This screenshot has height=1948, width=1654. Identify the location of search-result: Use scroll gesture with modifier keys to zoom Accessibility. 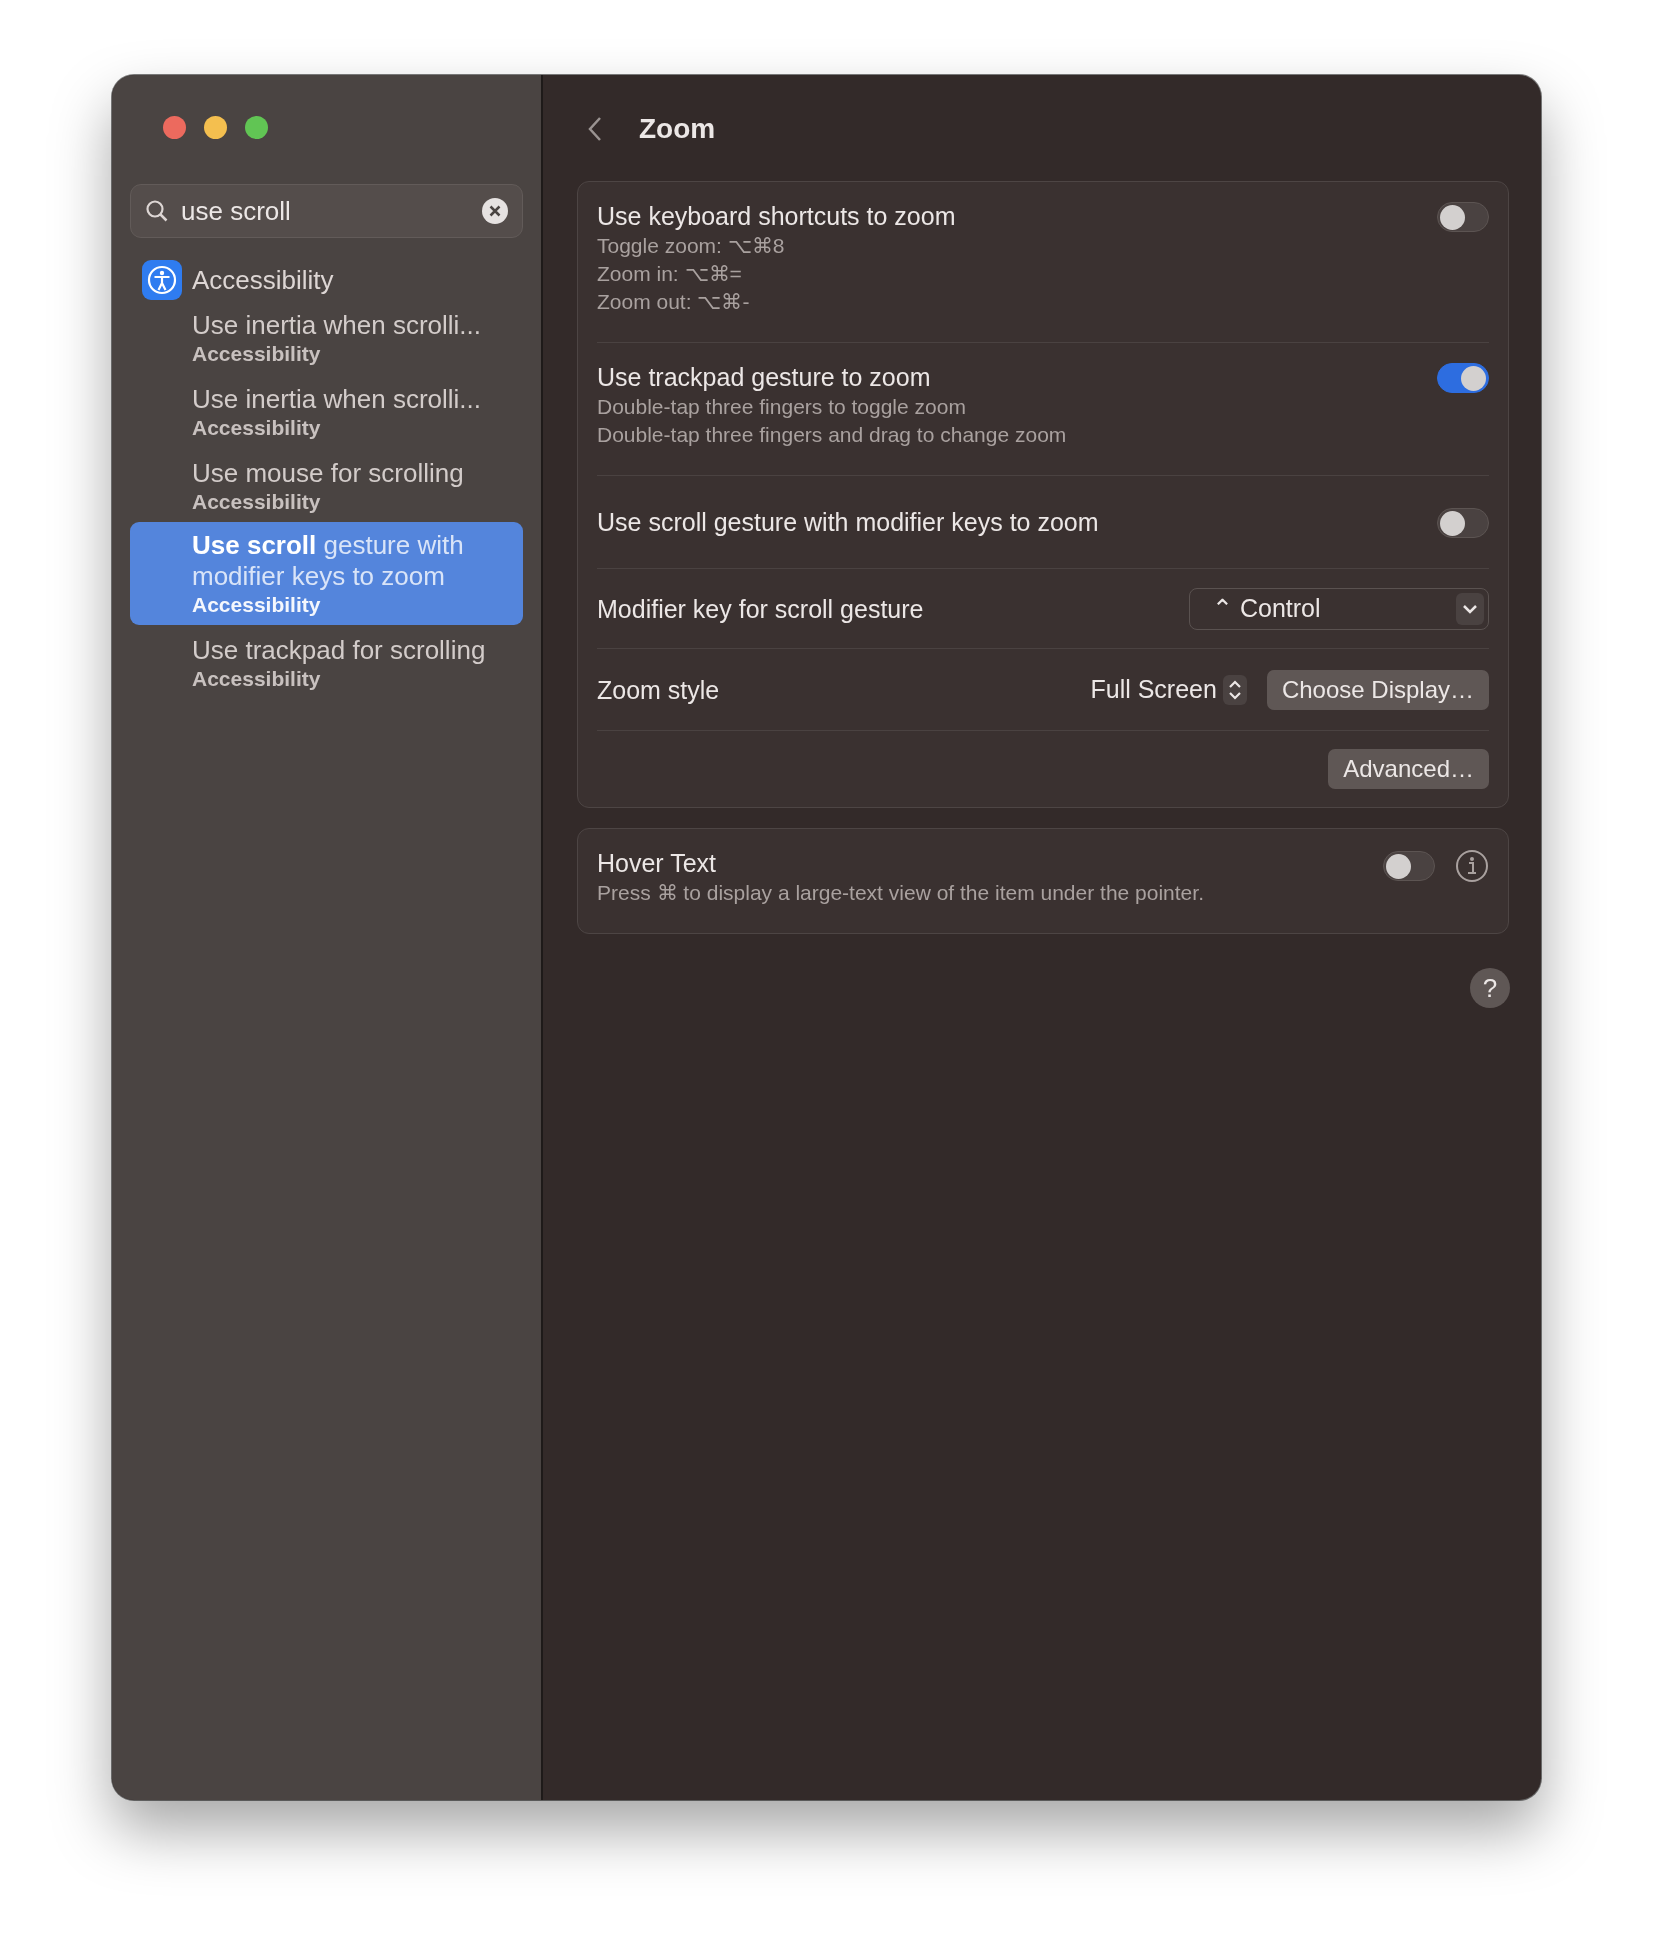
(326, 573).